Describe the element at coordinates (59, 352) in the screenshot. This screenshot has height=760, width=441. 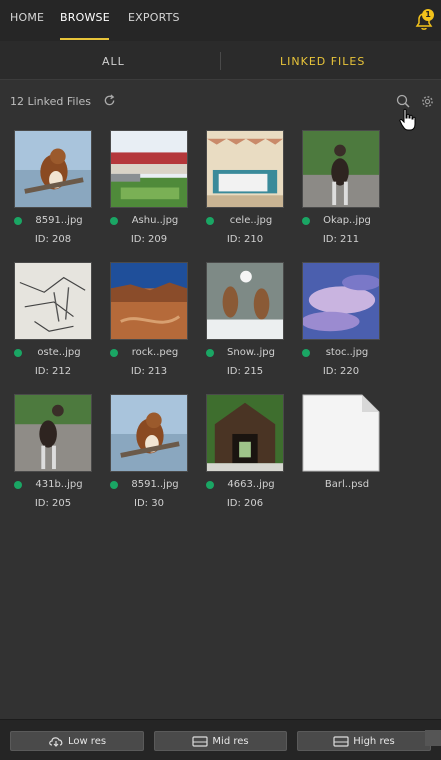
I see `file-name: oste..jpg` at that location.